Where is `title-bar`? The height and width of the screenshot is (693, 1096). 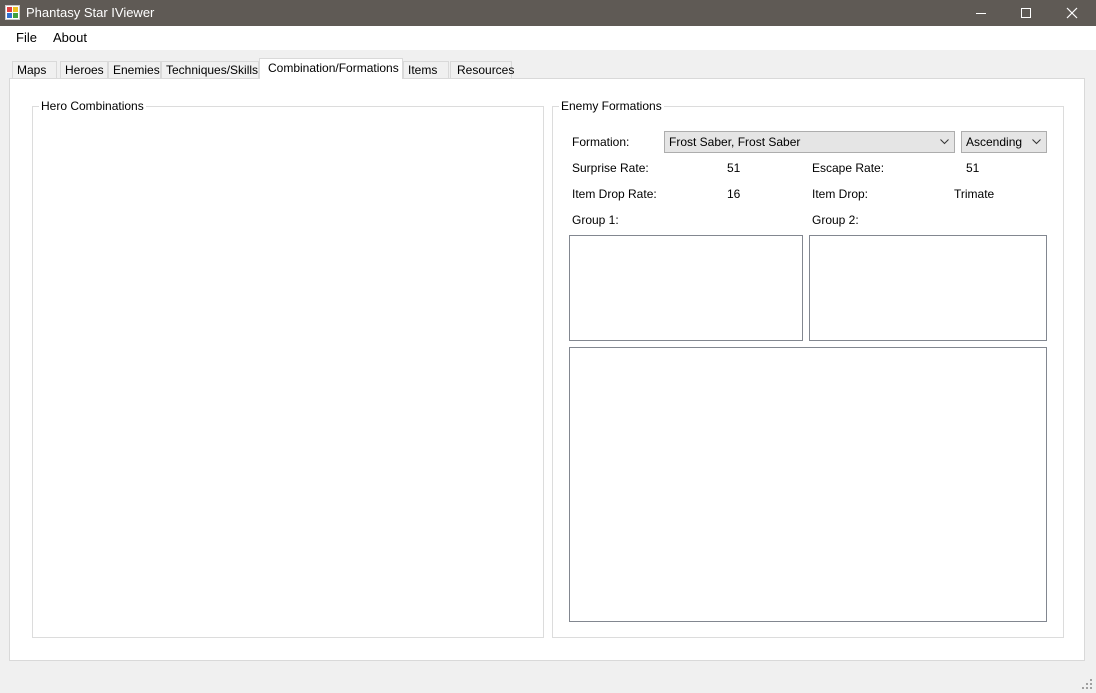
title-bar is located at coordinates (548, 13).